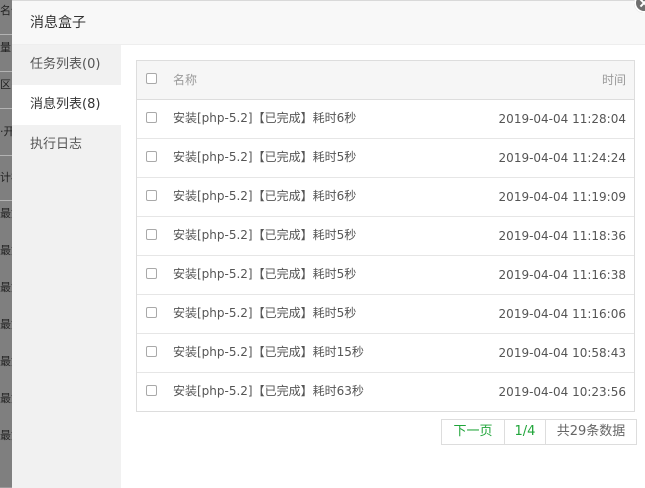 This screenshot has height=488, width=645. What do you see at coordinates (151, 78) in the screenshot?
I see `select-all-checkbox` at bounding box center [151, 78].